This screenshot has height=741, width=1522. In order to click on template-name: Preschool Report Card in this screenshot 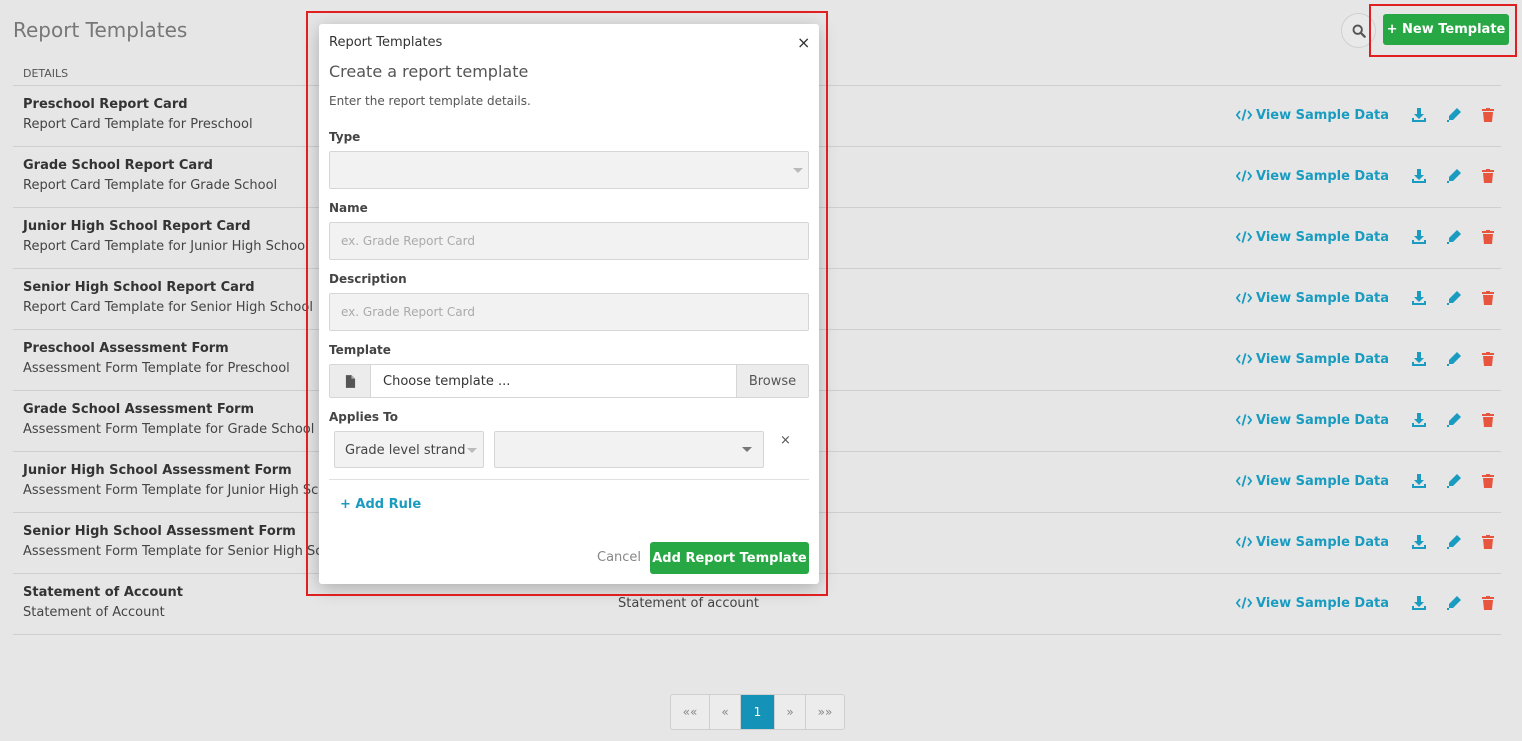, I will do `click(105, 104)`.